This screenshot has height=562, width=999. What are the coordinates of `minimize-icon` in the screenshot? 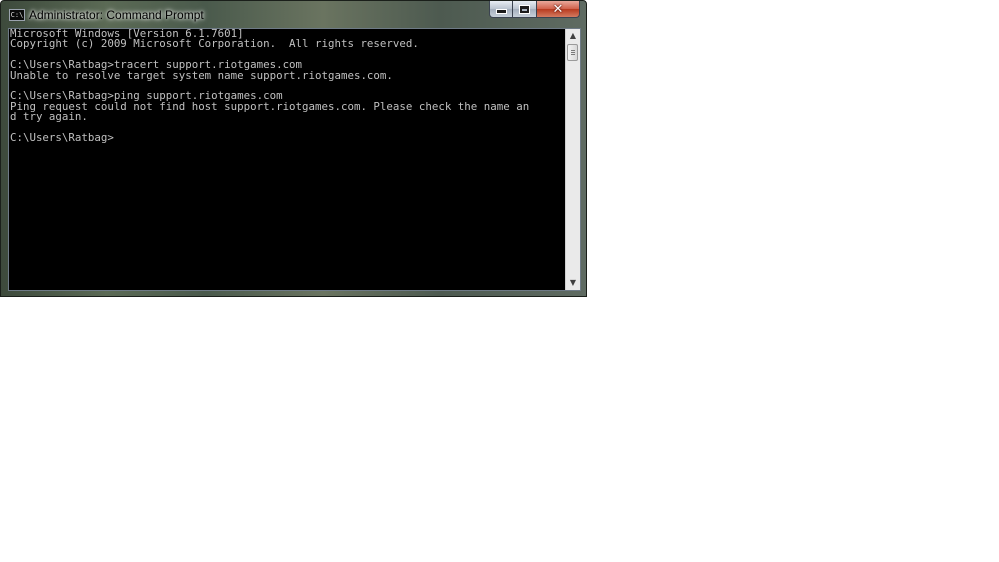 It's located at (501, 11).